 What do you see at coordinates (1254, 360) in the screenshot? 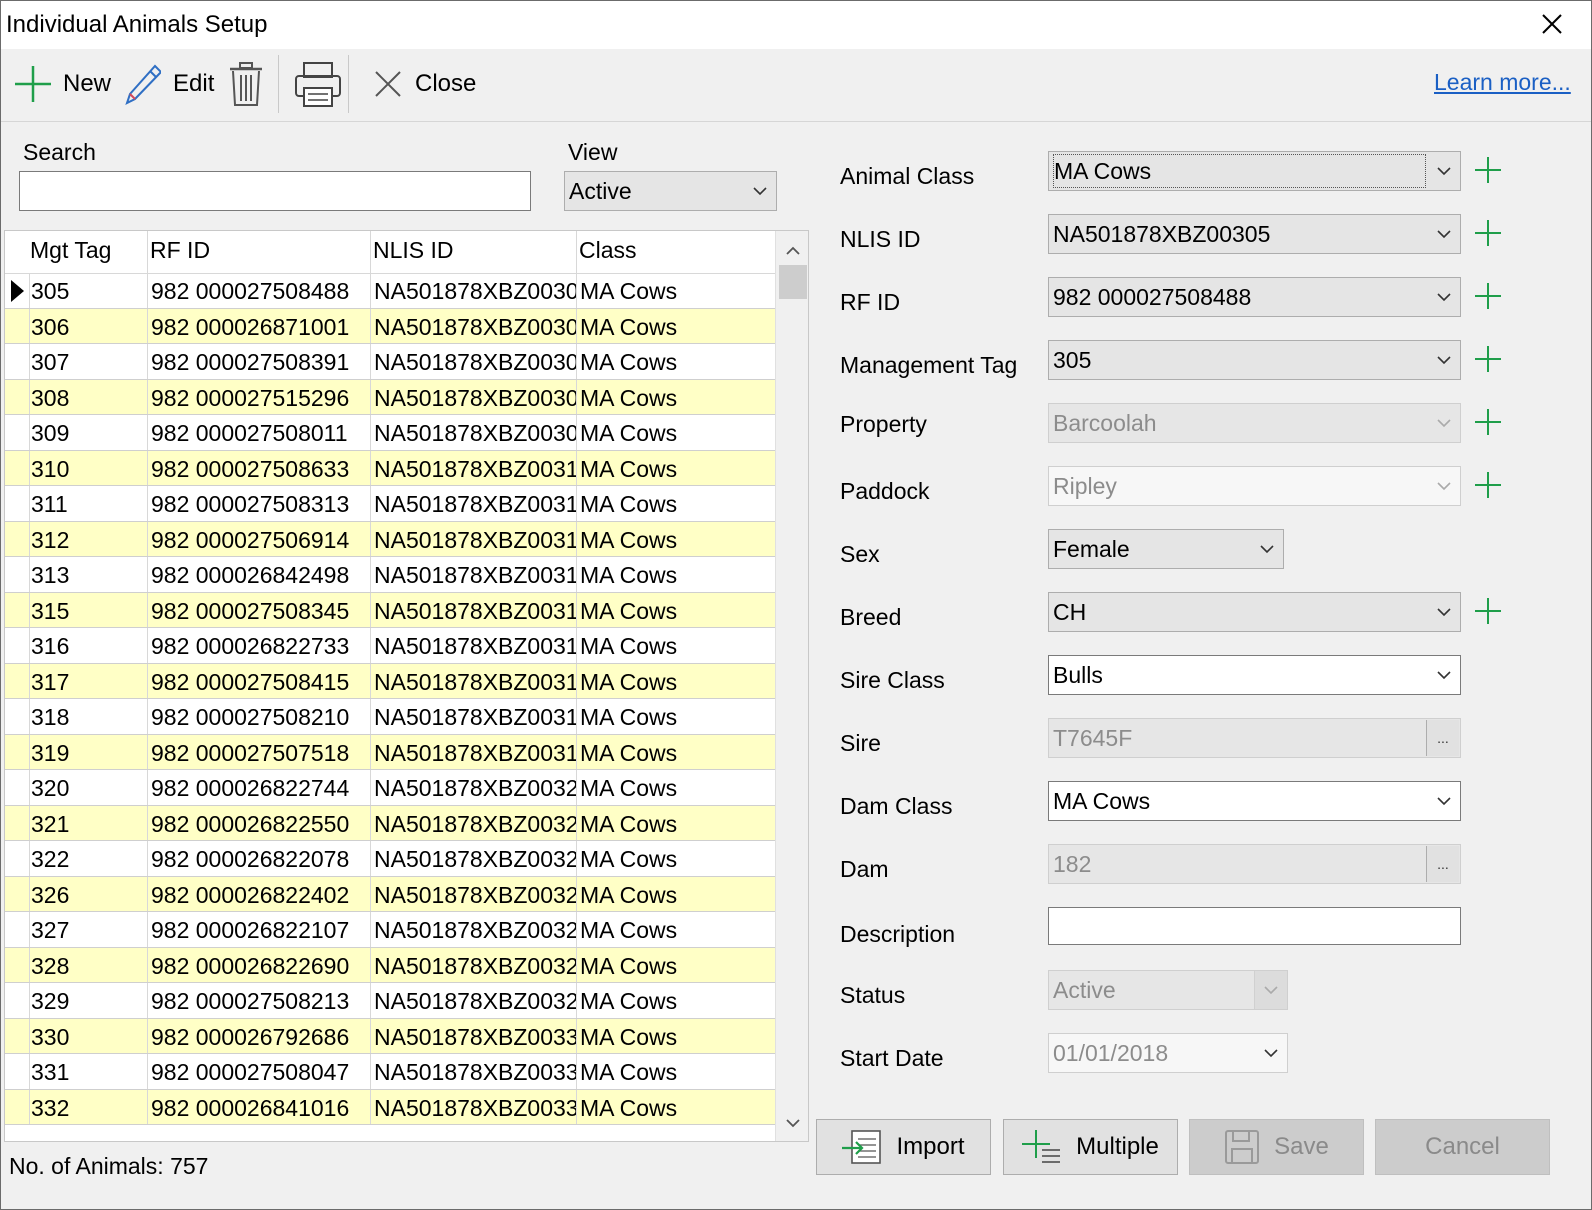
I see `management-tag-select: 305` at bounding box center [1254, 360].